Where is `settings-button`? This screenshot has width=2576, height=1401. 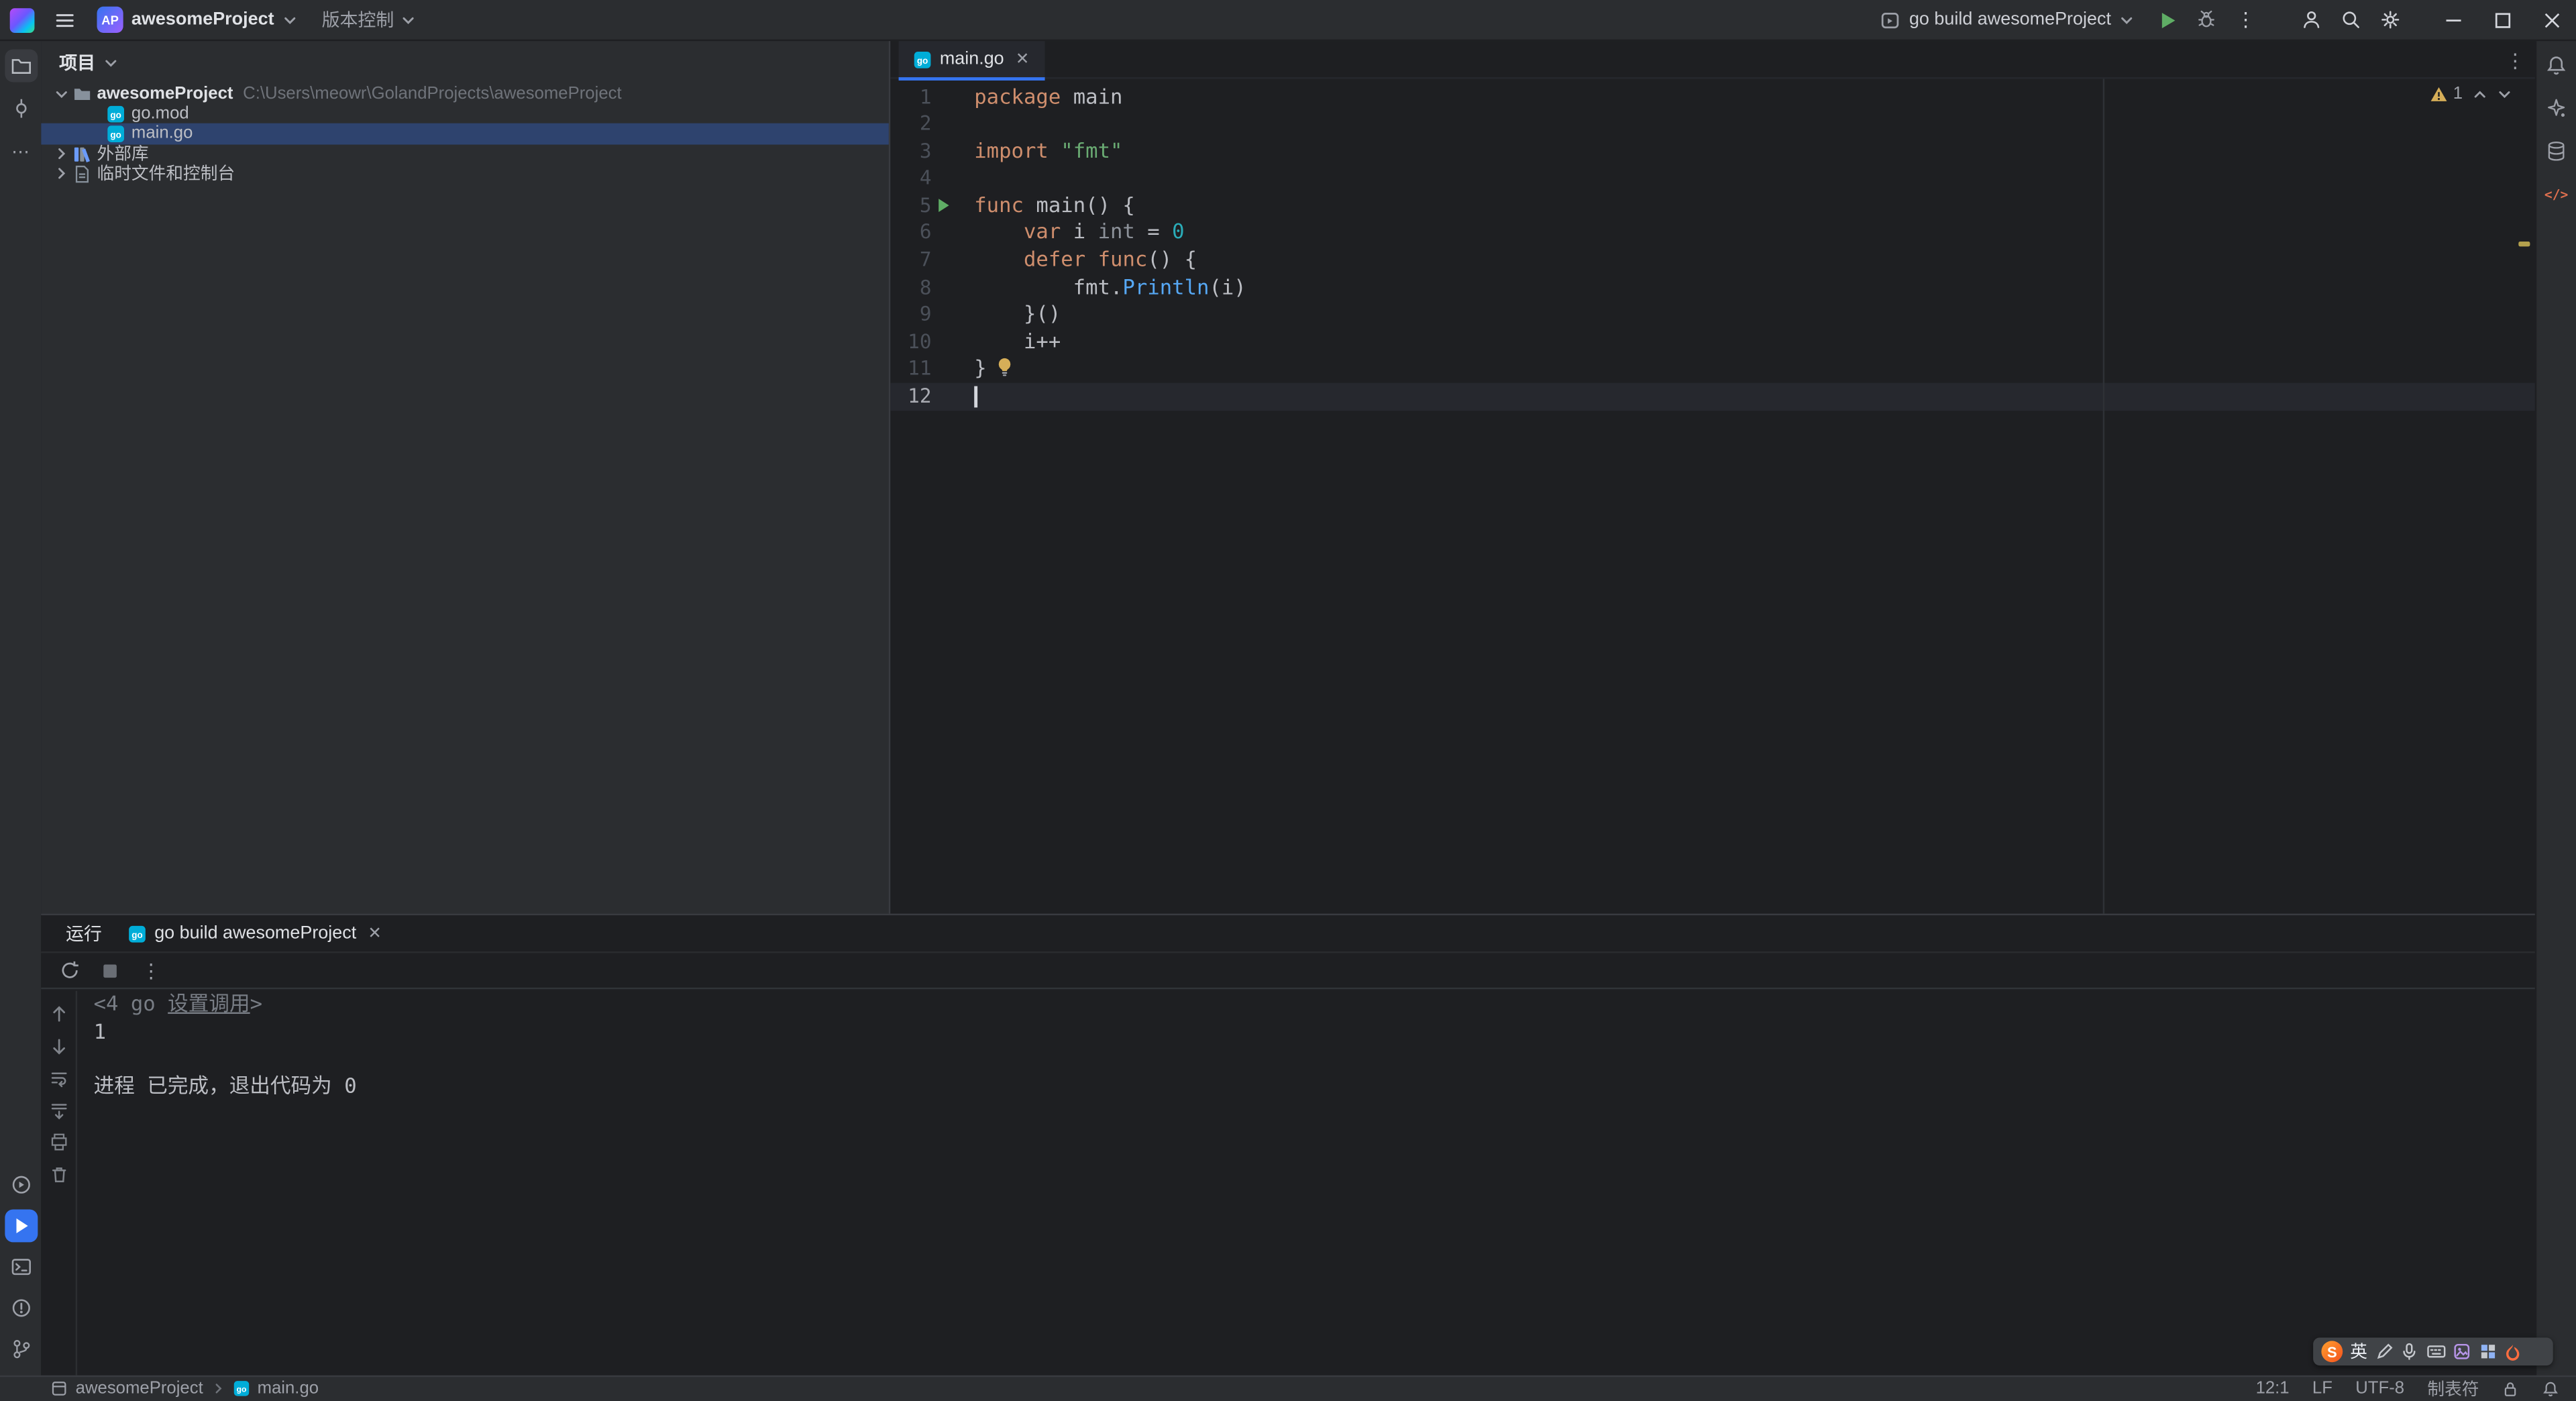
settings-button is located at coordinates (2390, 20).